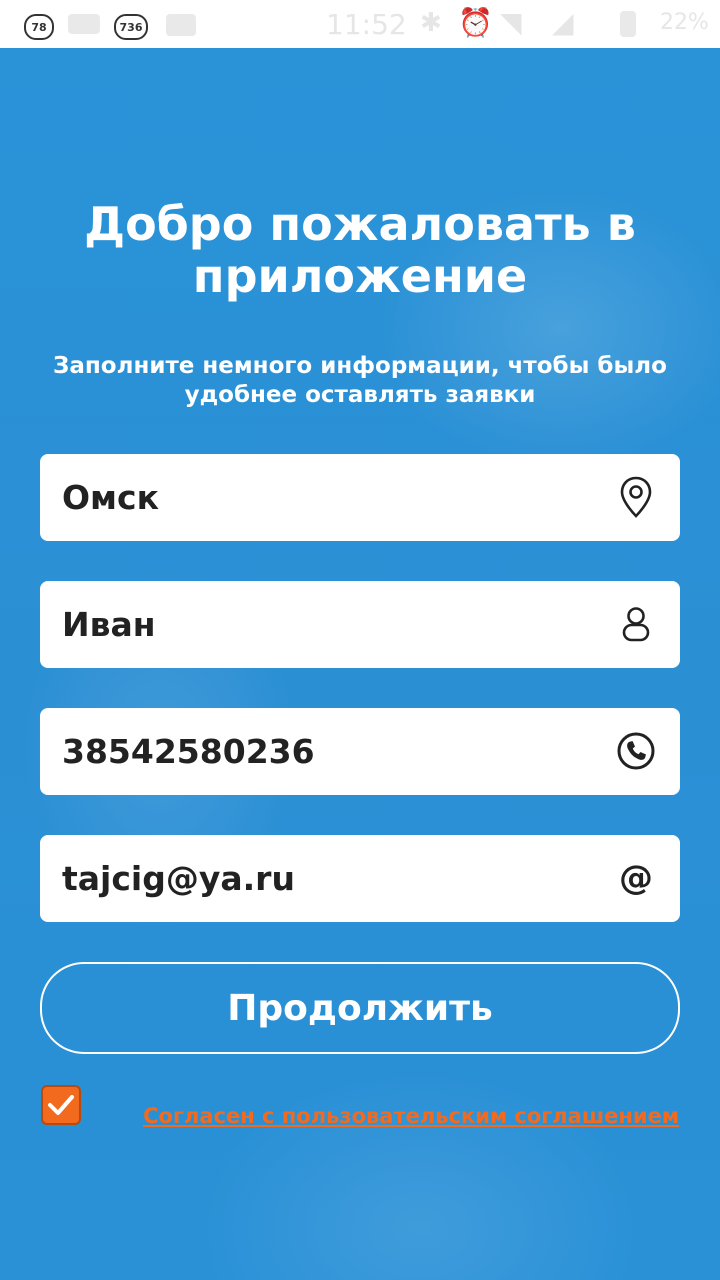 The height and width of the screenshot is (1280, 720). What do you see at coordinates (109, 624) in the screenshot?
I see `name-value: Иван` at bounding box center [109, 624].